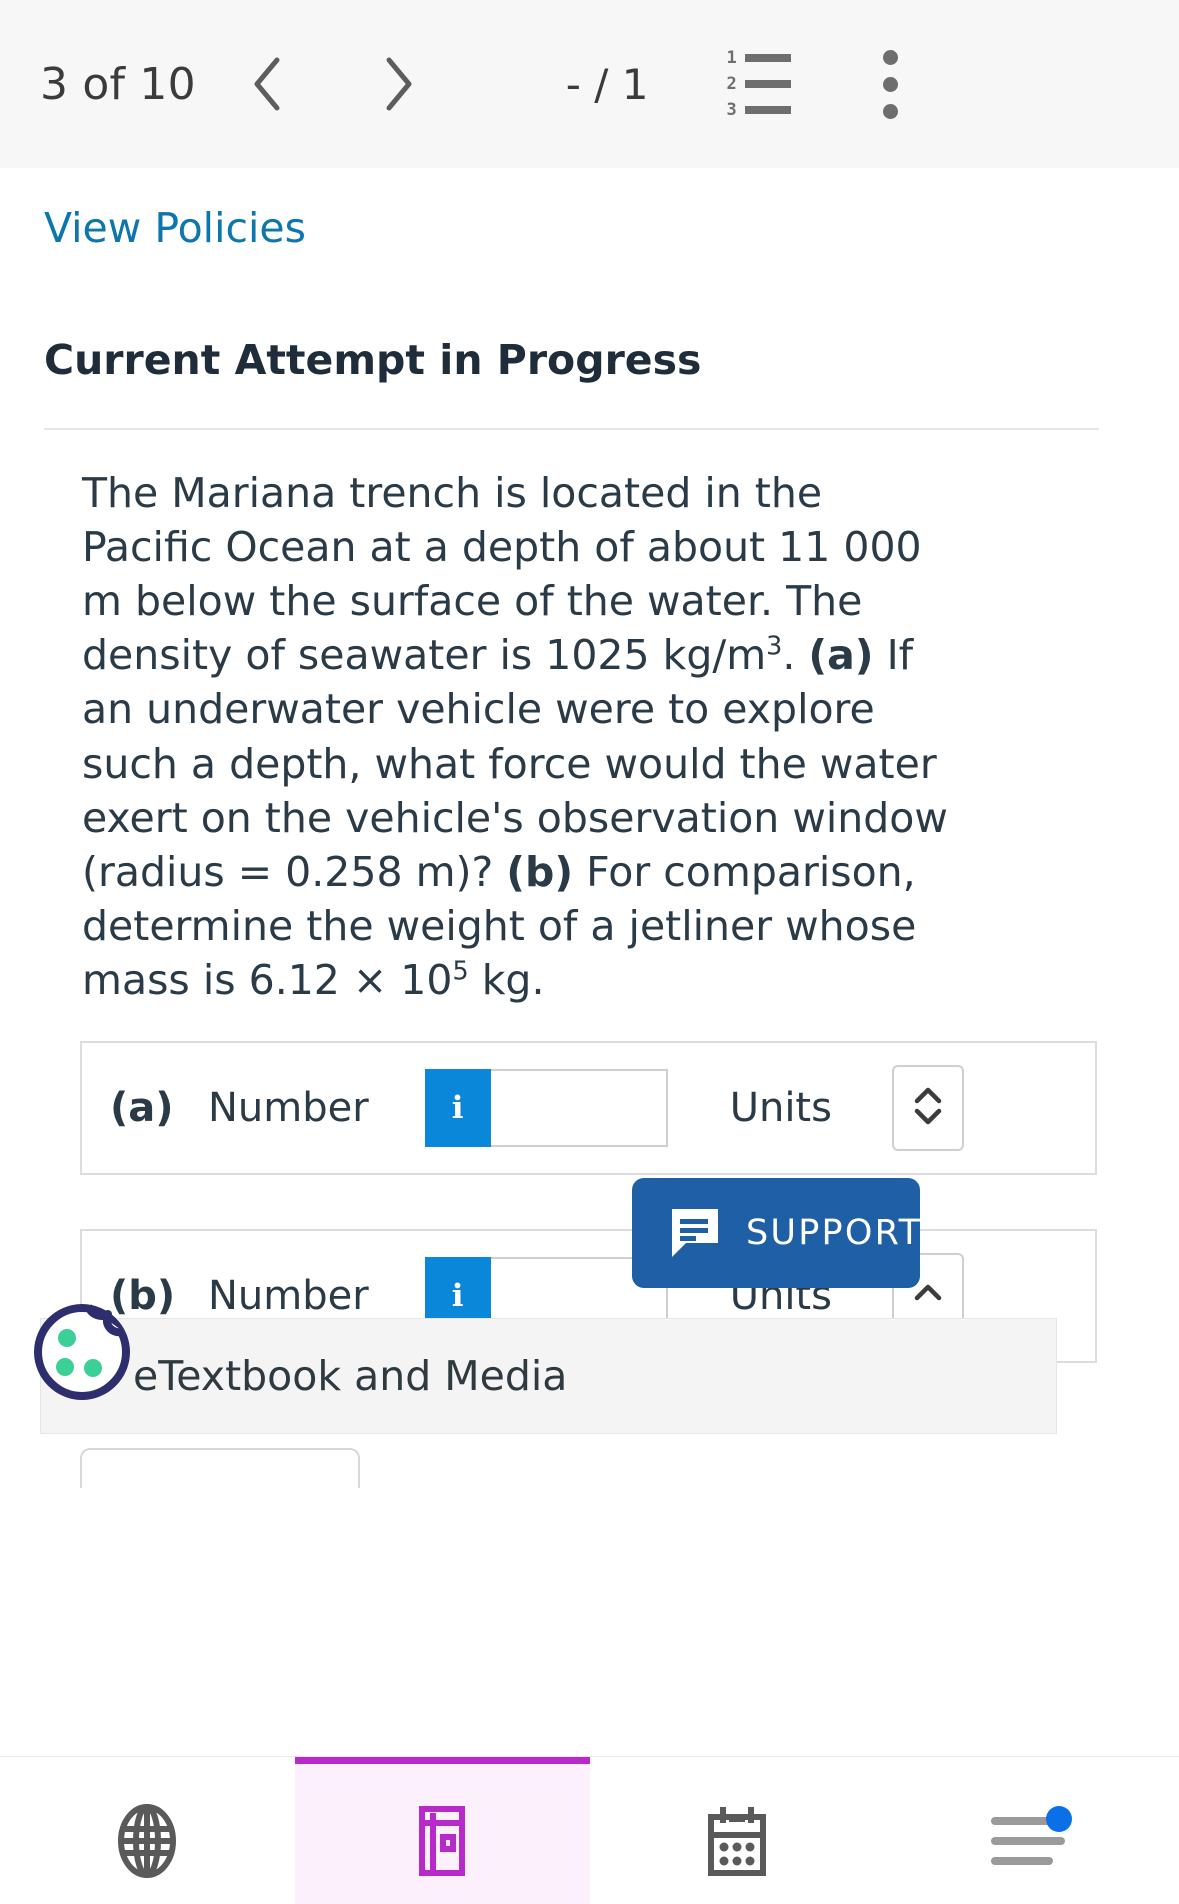 The height and width of the screenshot is (1904, 1179). What do you see at coordinates (795, 655) in the screenshot?
I see `question-text-part-2: .` at bounding box center [795, 655].